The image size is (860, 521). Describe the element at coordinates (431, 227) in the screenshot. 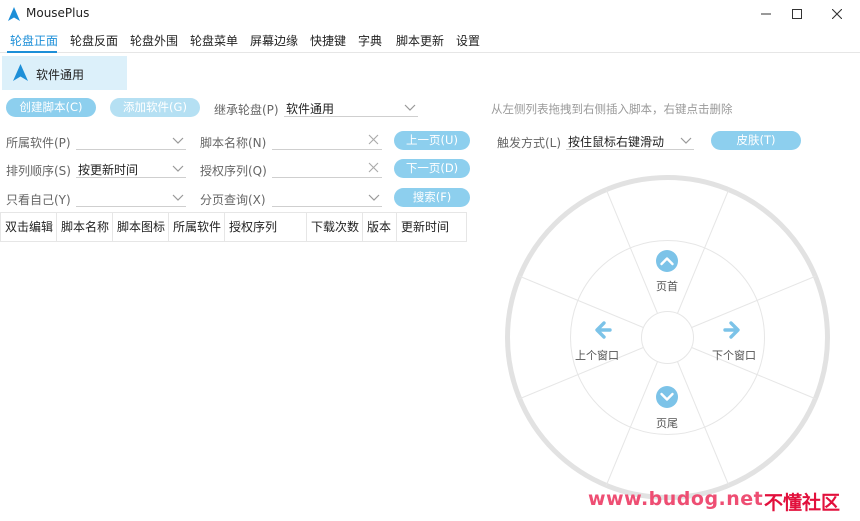

I see `column-header: 更新时间` at that location.